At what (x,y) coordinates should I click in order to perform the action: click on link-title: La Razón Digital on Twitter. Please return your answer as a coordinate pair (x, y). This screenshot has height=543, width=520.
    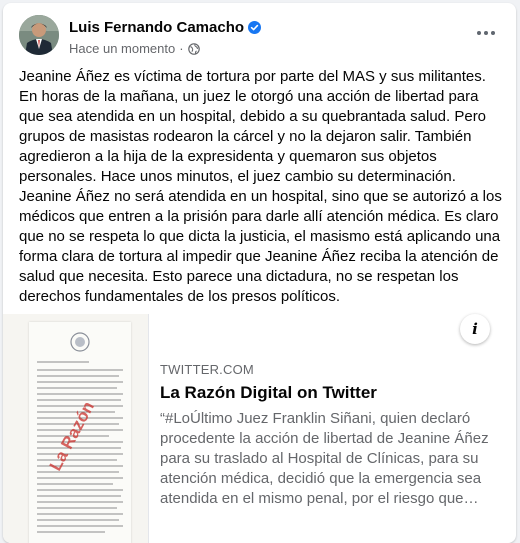
    Looking at the image, I should click on (330, 393).